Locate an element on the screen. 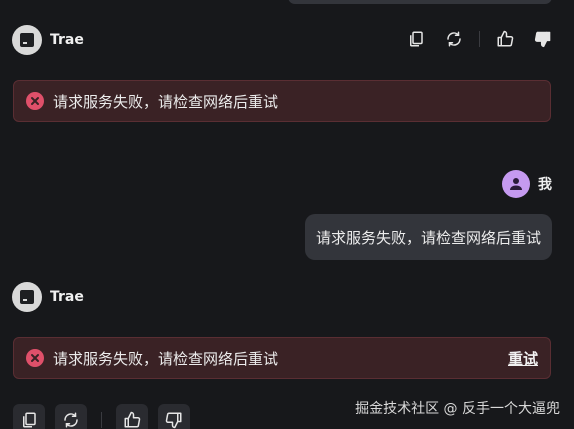  previous-message-bubble is located at coordinates (420, 2).